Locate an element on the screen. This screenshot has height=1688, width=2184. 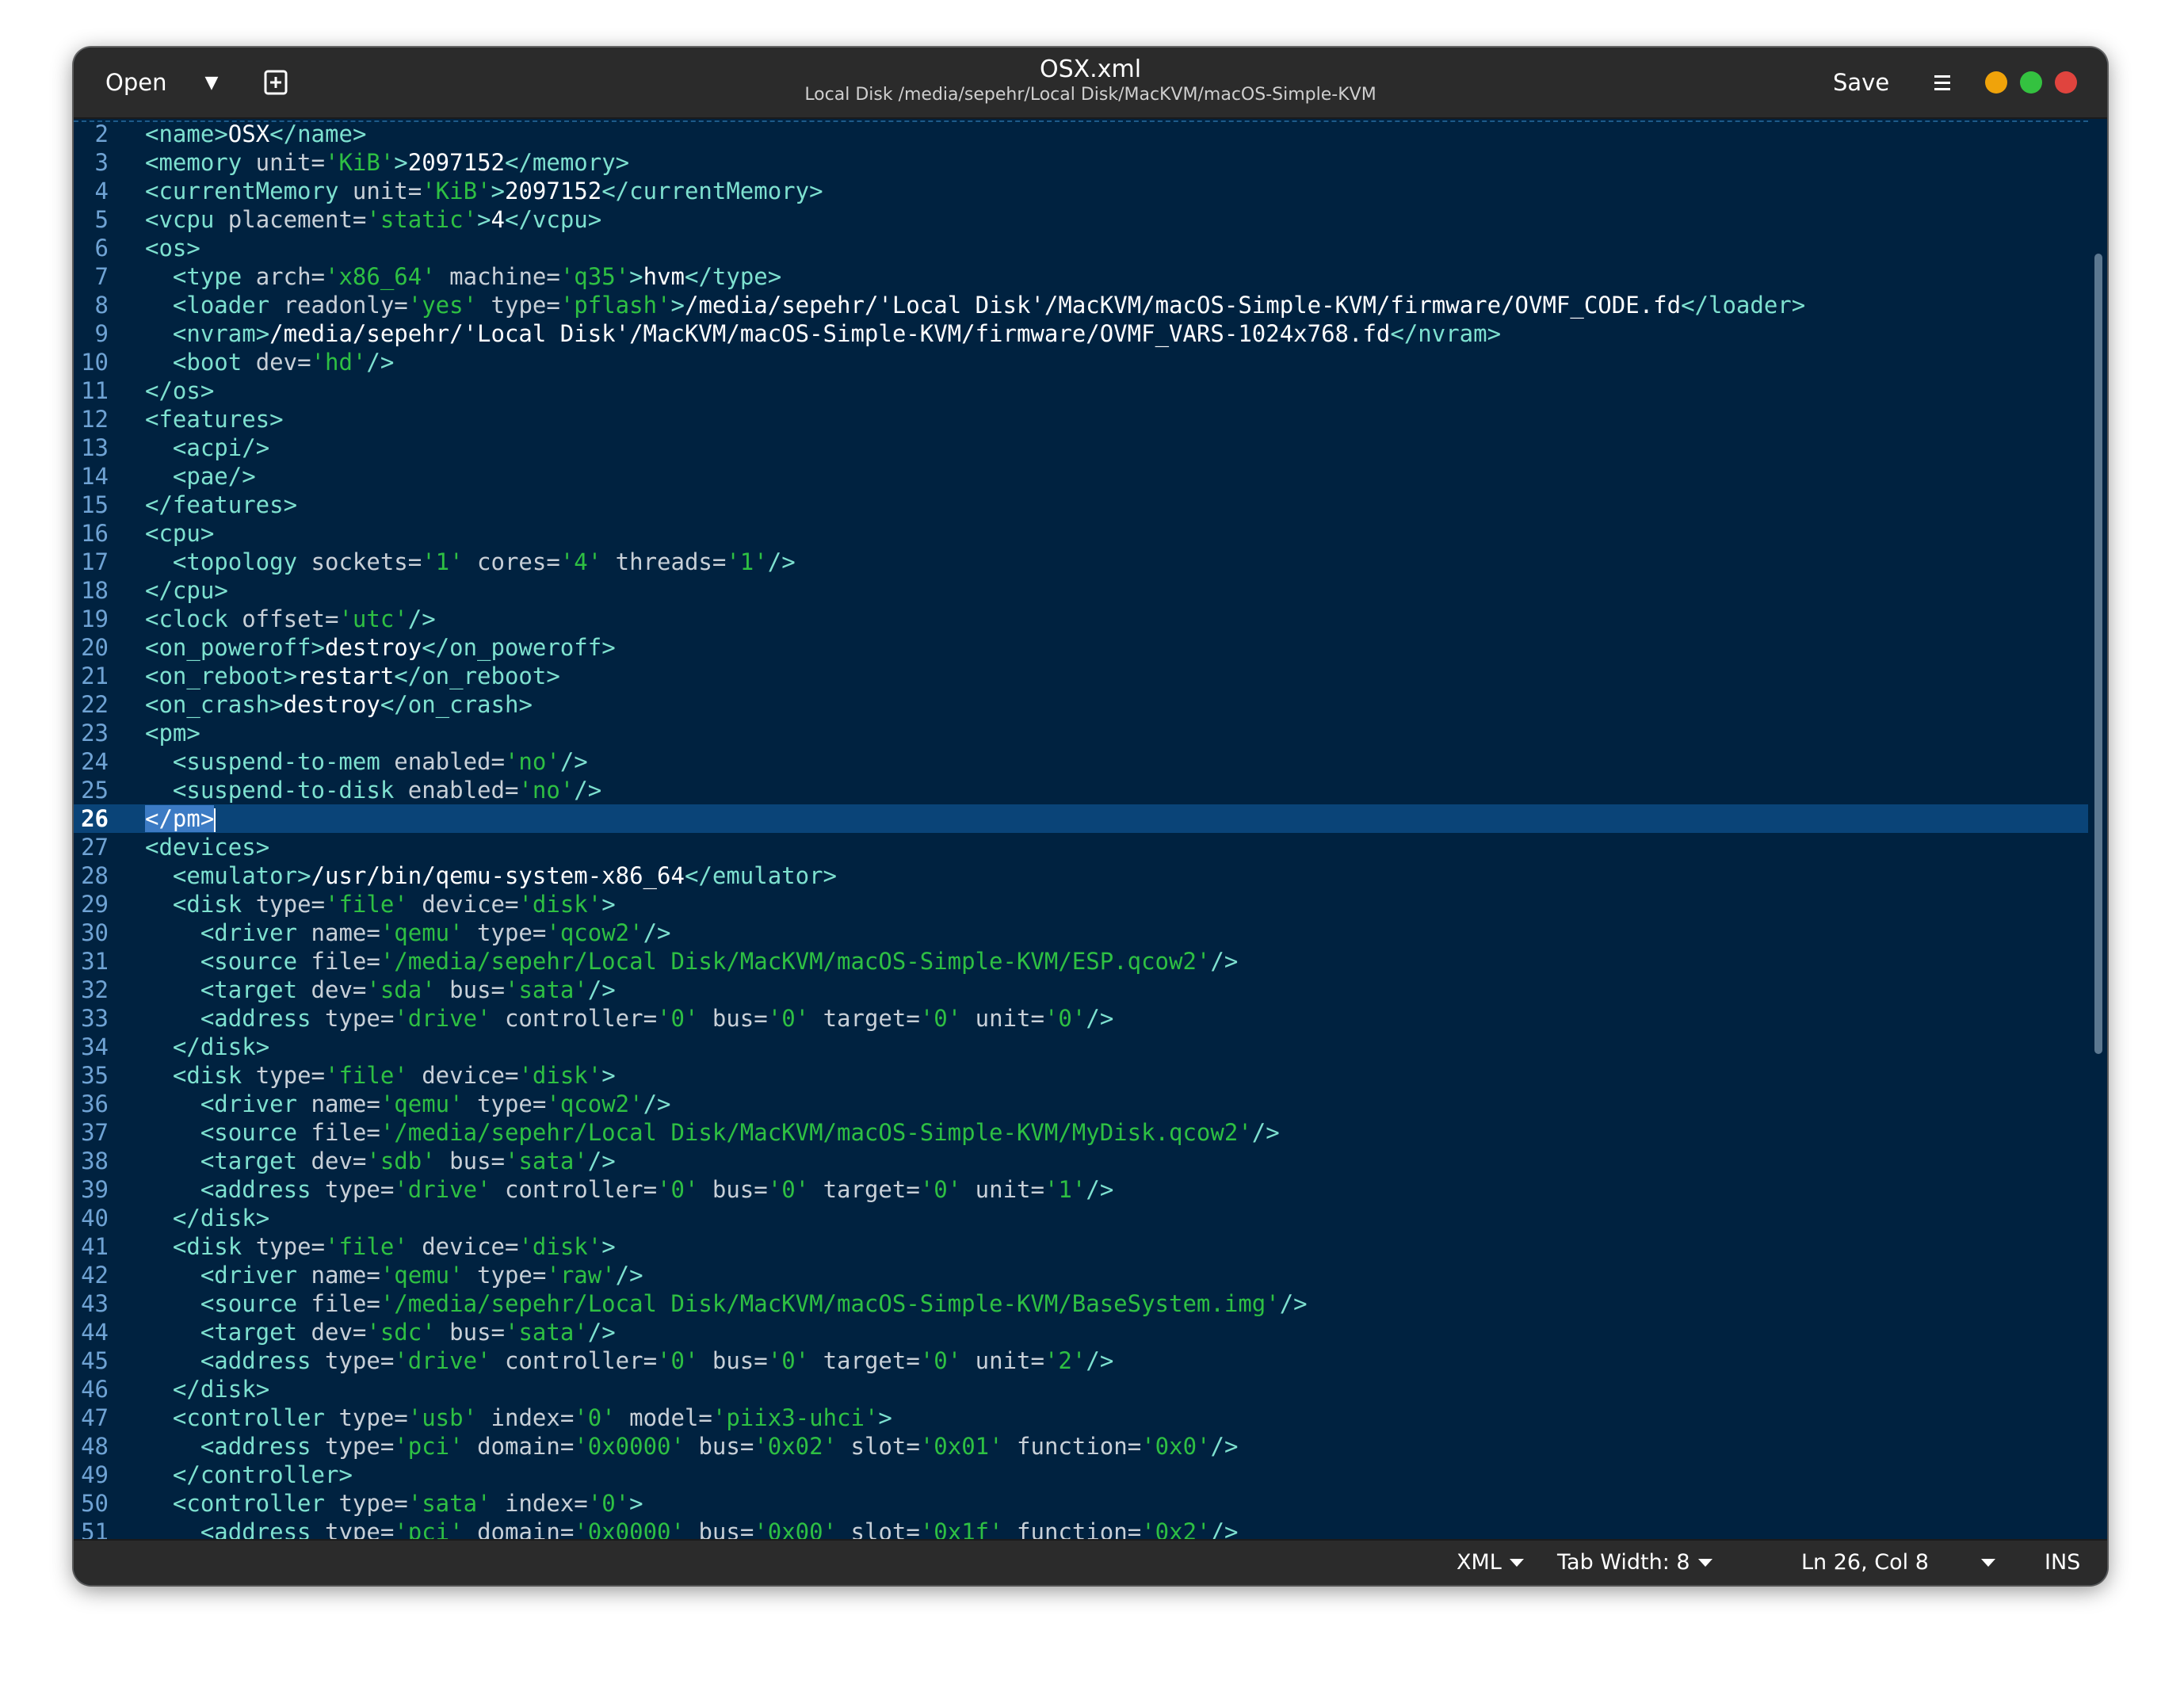
code-line: 6 <os> is located at coordinates (1081, 248).